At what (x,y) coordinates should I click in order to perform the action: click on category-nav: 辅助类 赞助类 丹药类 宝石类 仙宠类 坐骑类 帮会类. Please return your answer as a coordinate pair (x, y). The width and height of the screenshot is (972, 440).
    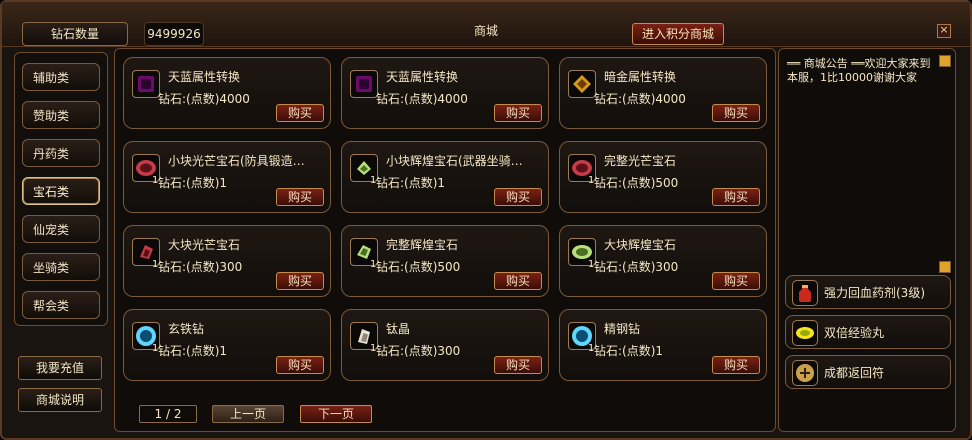
    Looking at the image, I should click on (61, 189).